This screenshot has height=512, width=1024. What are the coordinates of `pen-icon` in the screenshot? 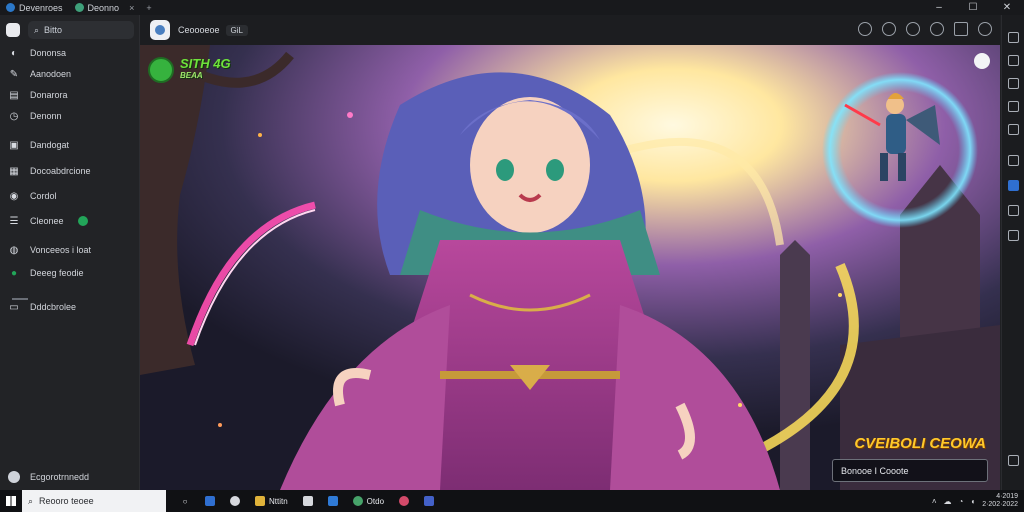 It's located at (961, 29).